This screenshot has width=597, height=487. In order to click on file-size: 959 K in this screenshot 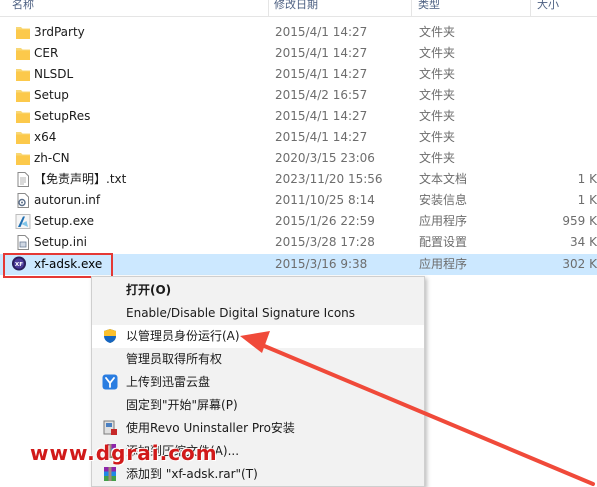, I will do `click(579, 221)`.